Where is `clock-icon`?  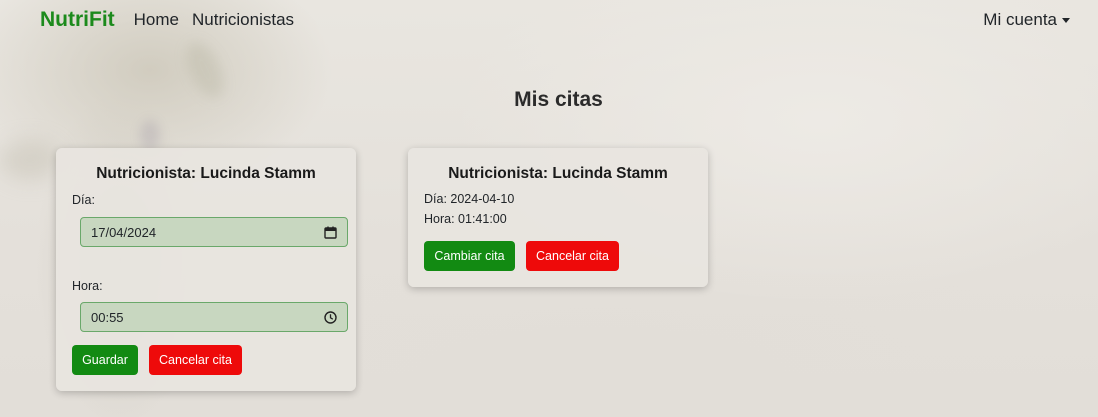
clock-icon is located at coordinates (330, 317).